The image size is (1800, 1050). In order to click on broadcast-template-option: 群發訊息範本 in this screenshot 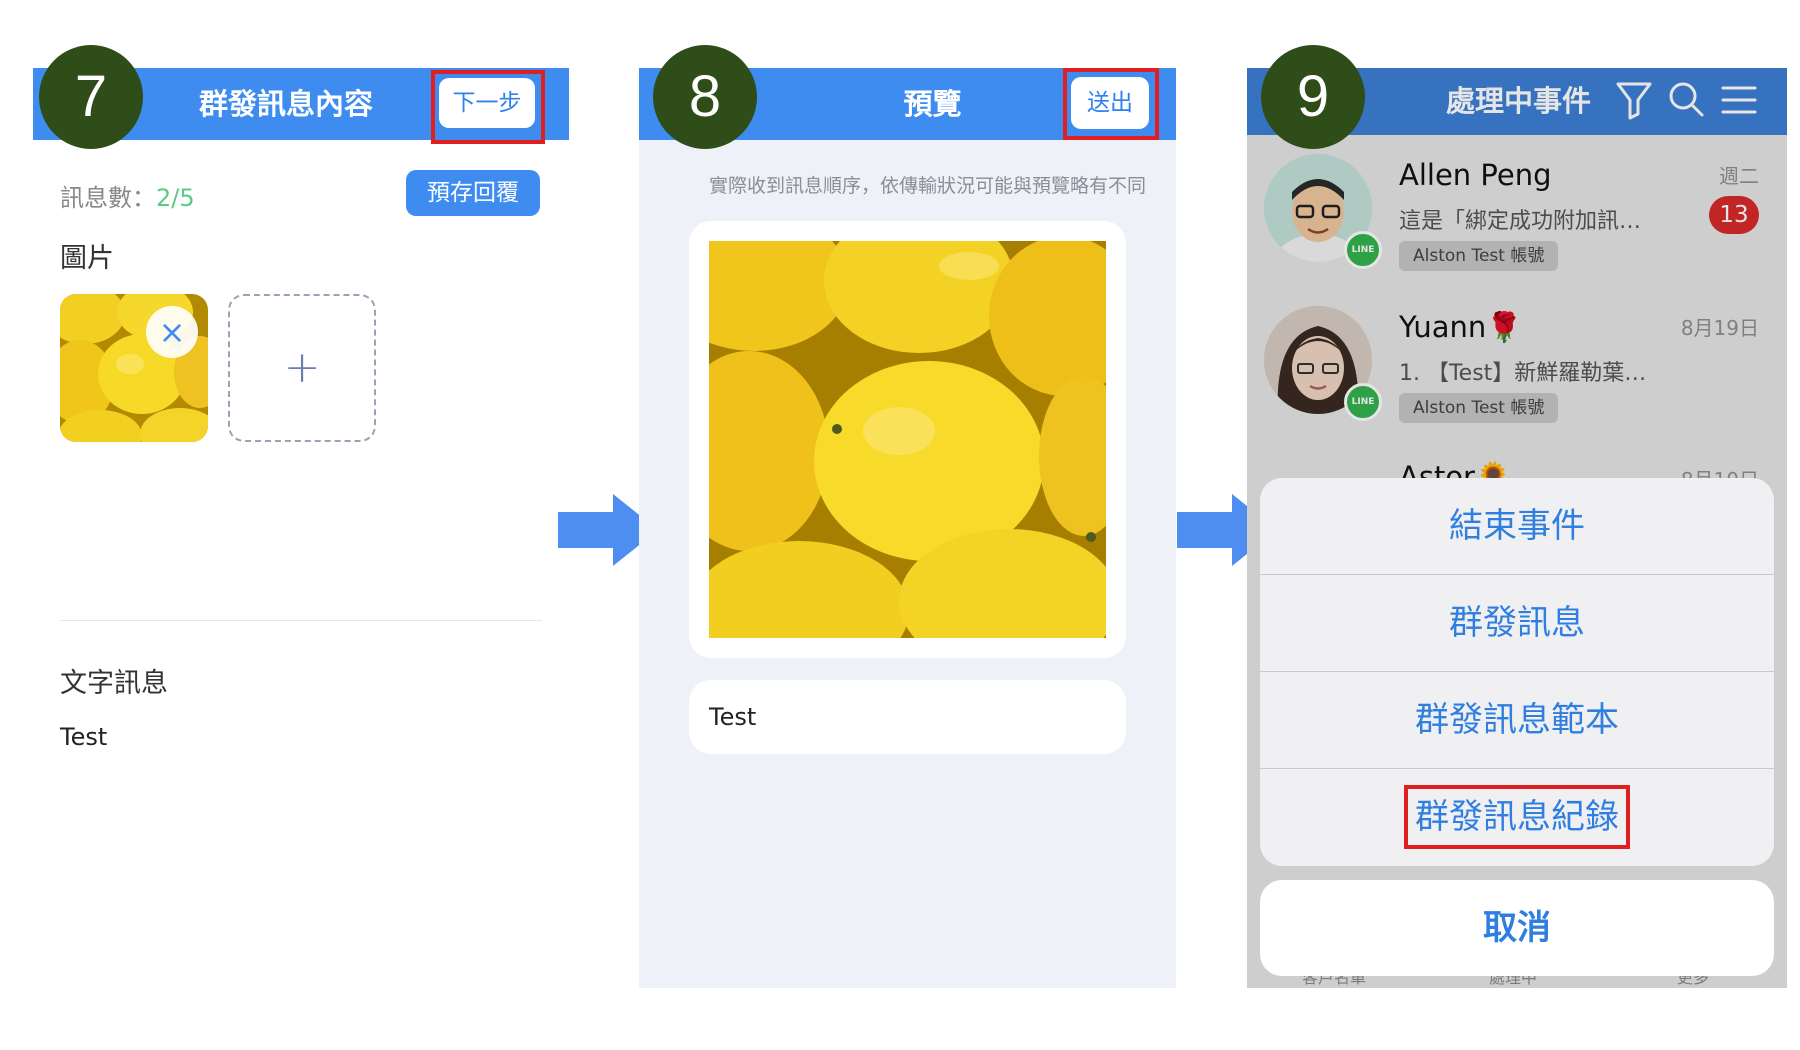, I will do `click(1517, 720)`.